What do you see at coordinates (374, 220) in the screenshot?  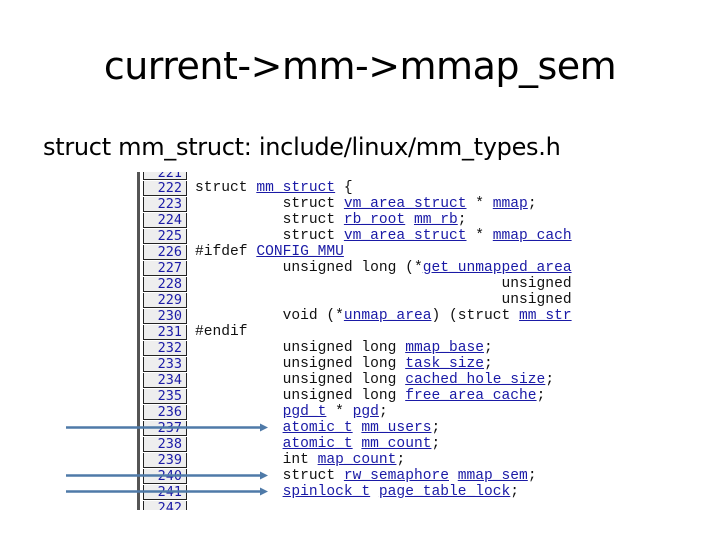 I see `identifier-link: rb_root` at bounding box center [374, 220].